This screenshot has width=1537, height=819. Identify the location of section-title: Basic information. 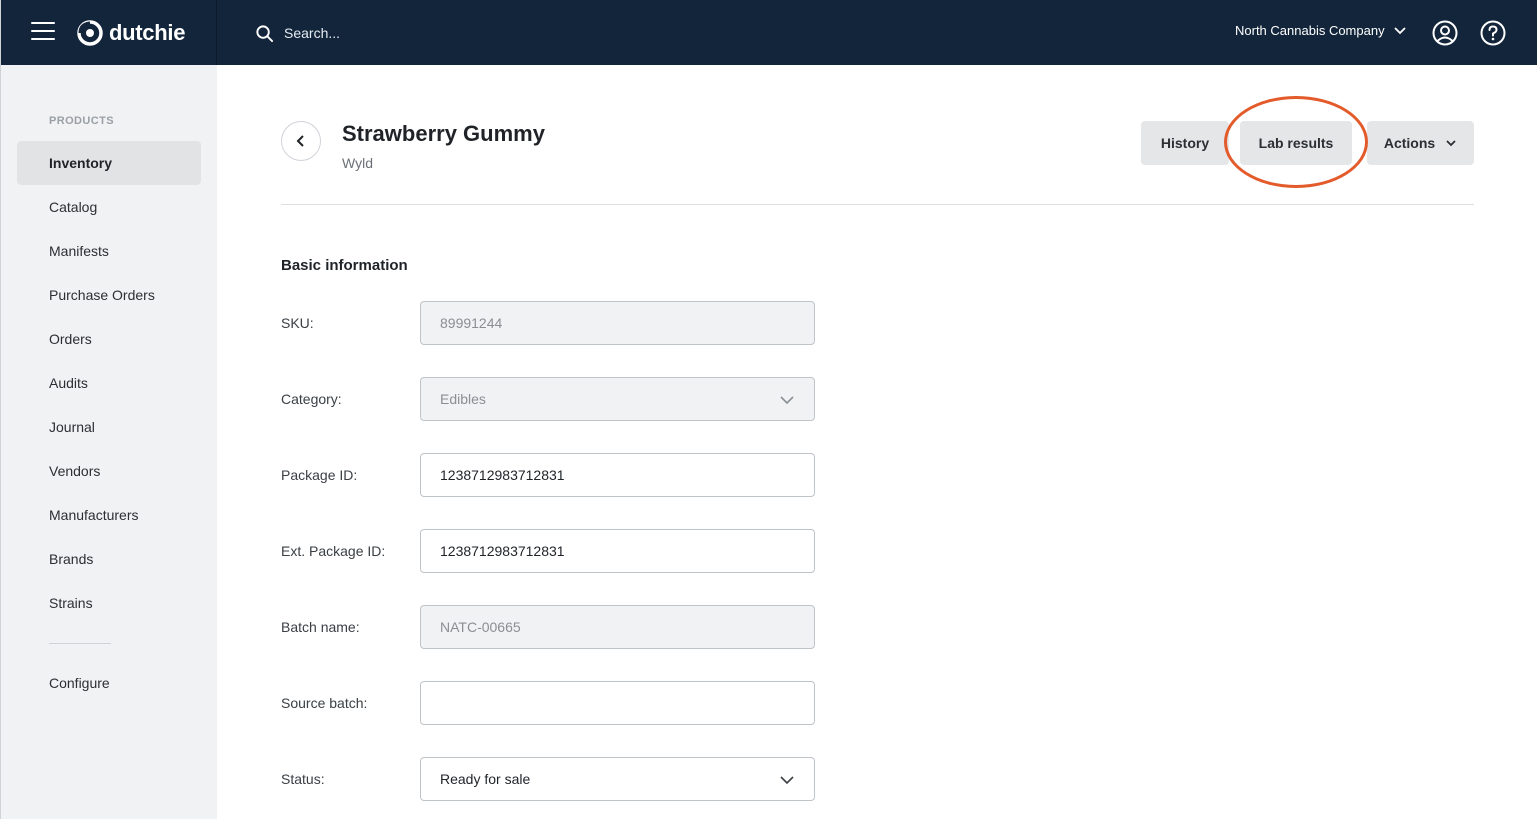
(344, 265).